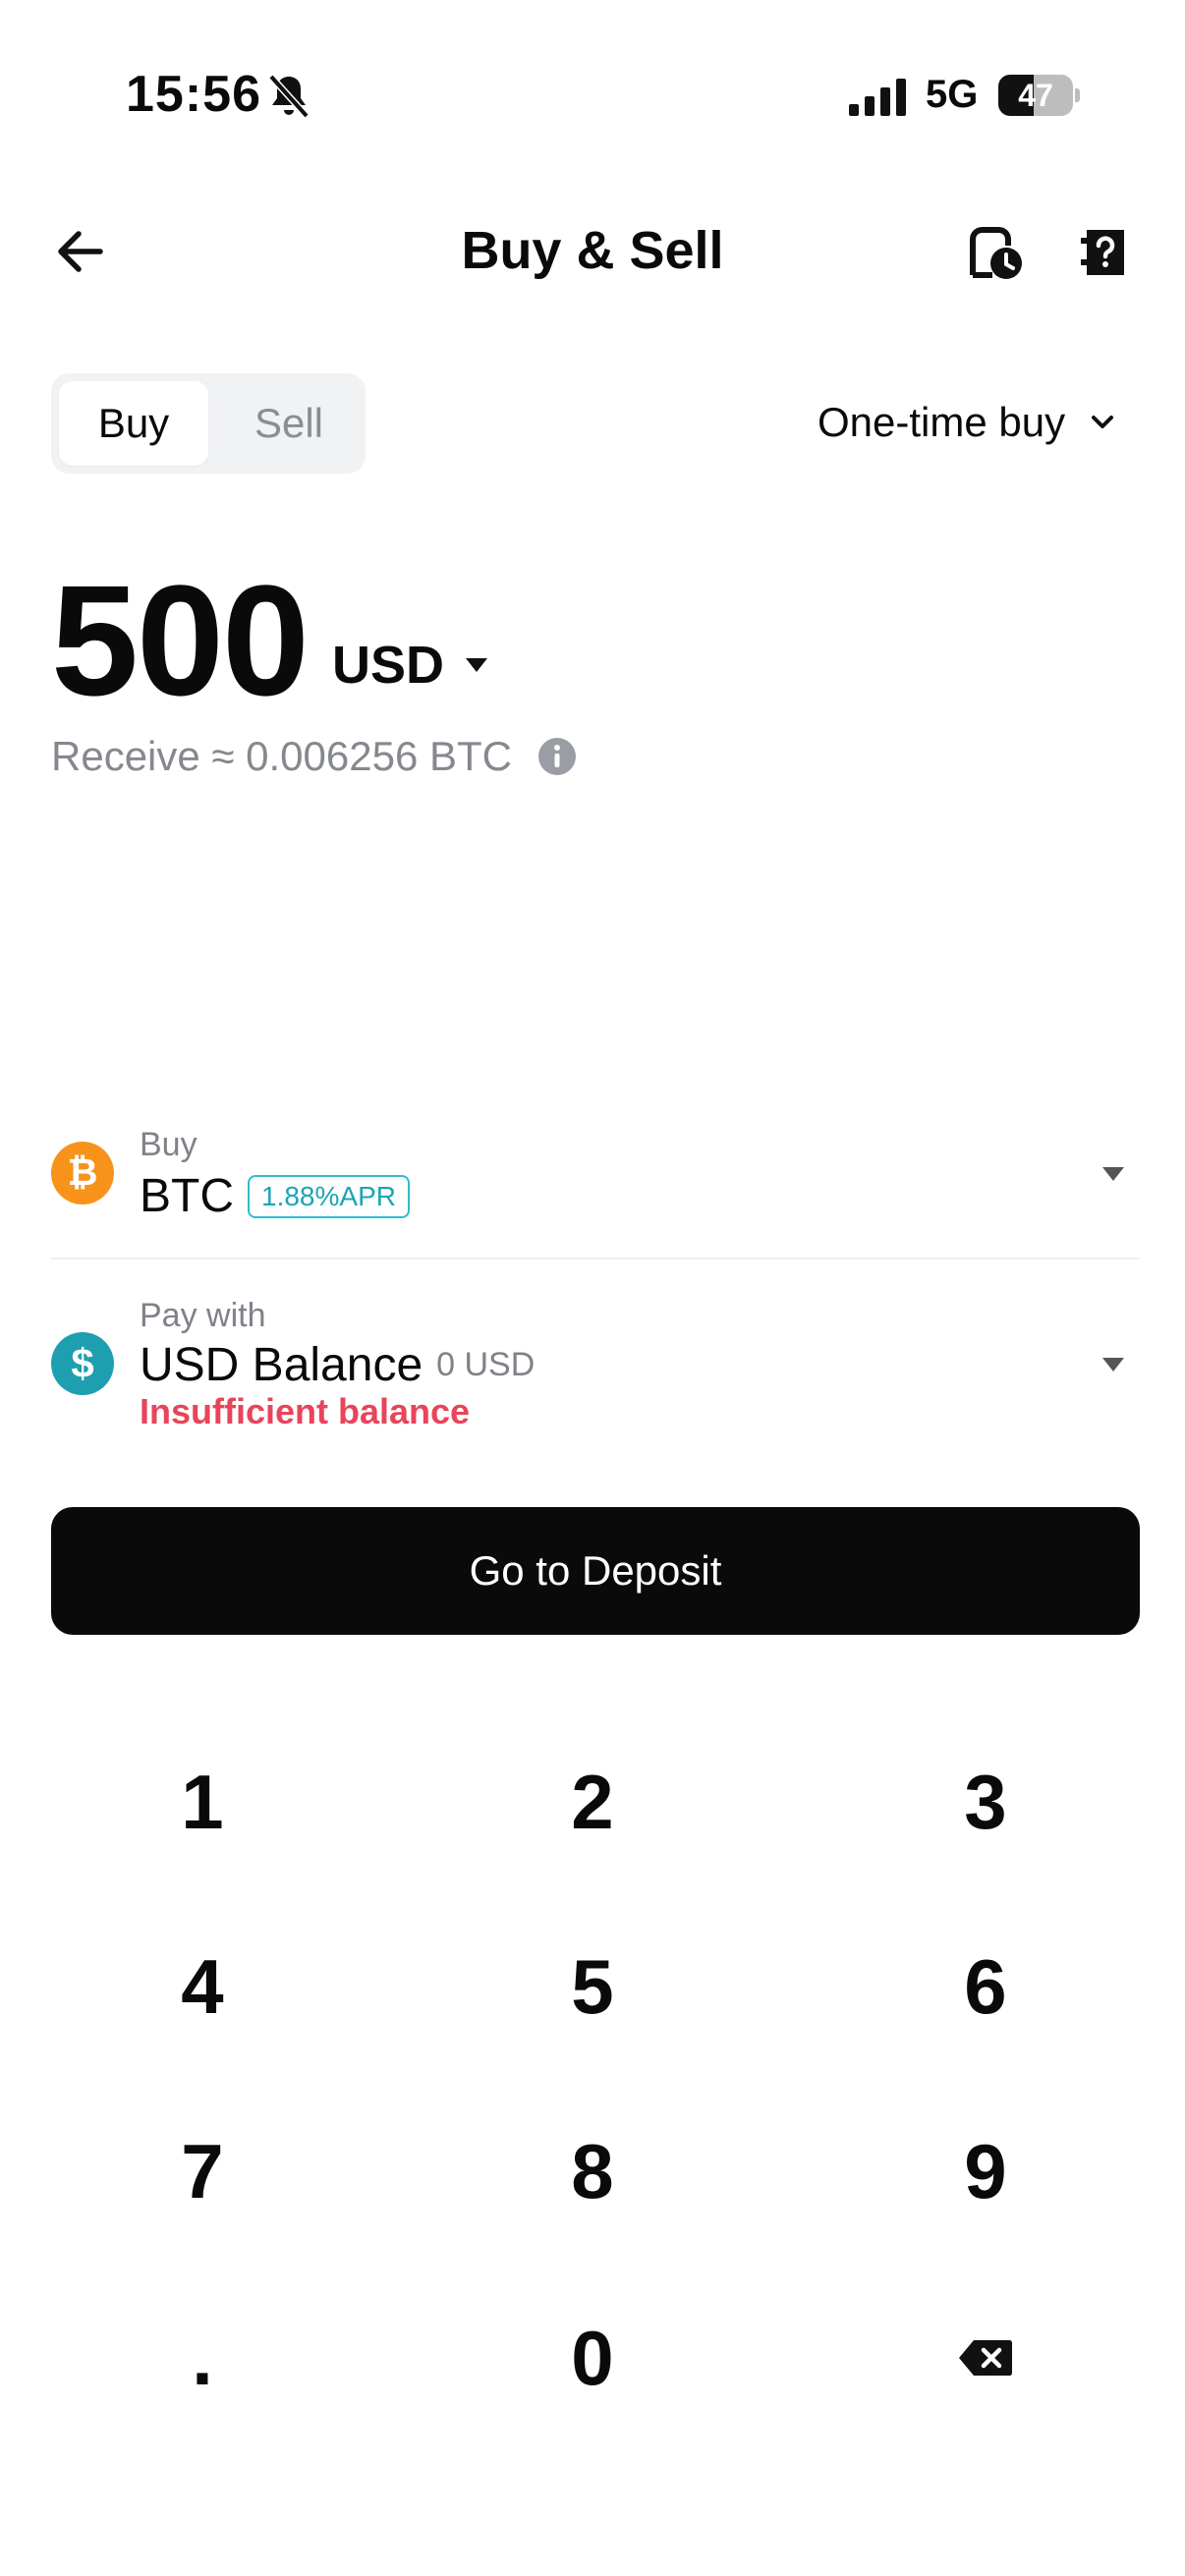  What do you see at coordinates (388, 665) in the screenshot?
I see `currency-label: USD` at bounding box center [388, 665].